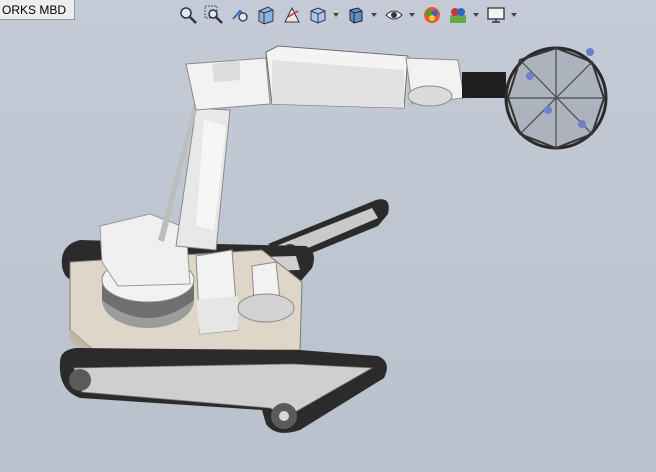  I want to click on edit-appearance-icon, so click(432, 15).